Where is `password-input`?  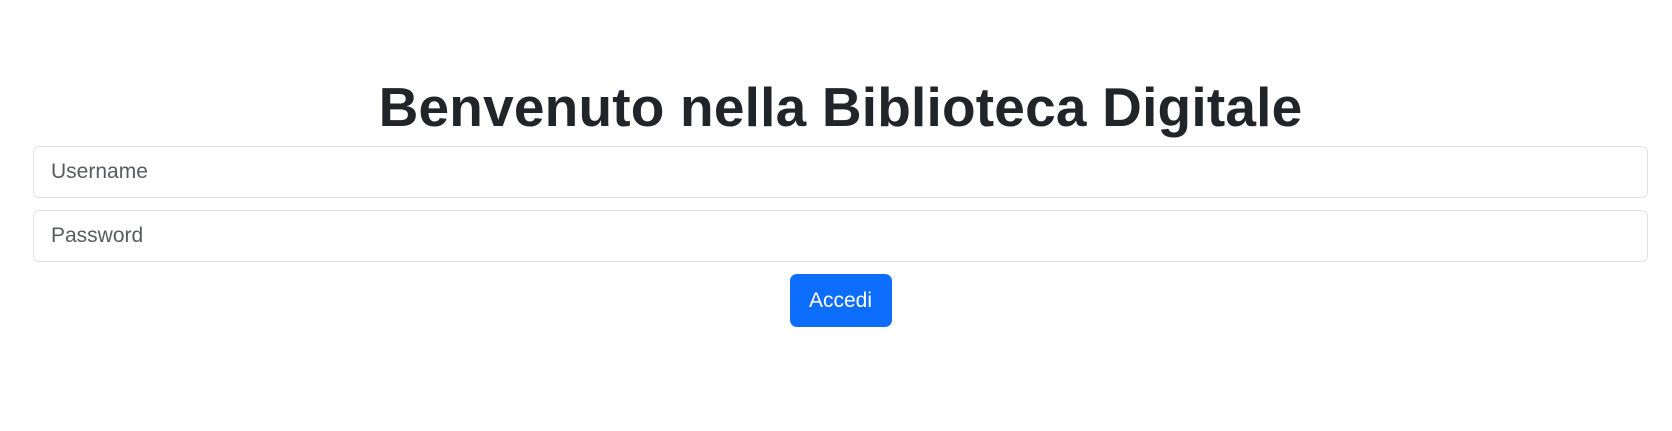
password-input is located at coordinates (840, 236).